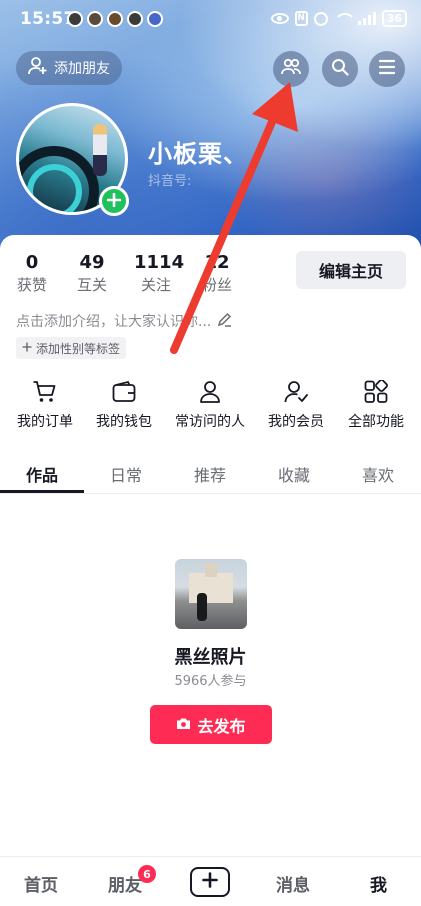 The height and width of the screenshot is (906, 421). Describe the element at coordinates (78, 348) in the screenshot. I see `add-tag-label: 添加性别等标签` at that location.